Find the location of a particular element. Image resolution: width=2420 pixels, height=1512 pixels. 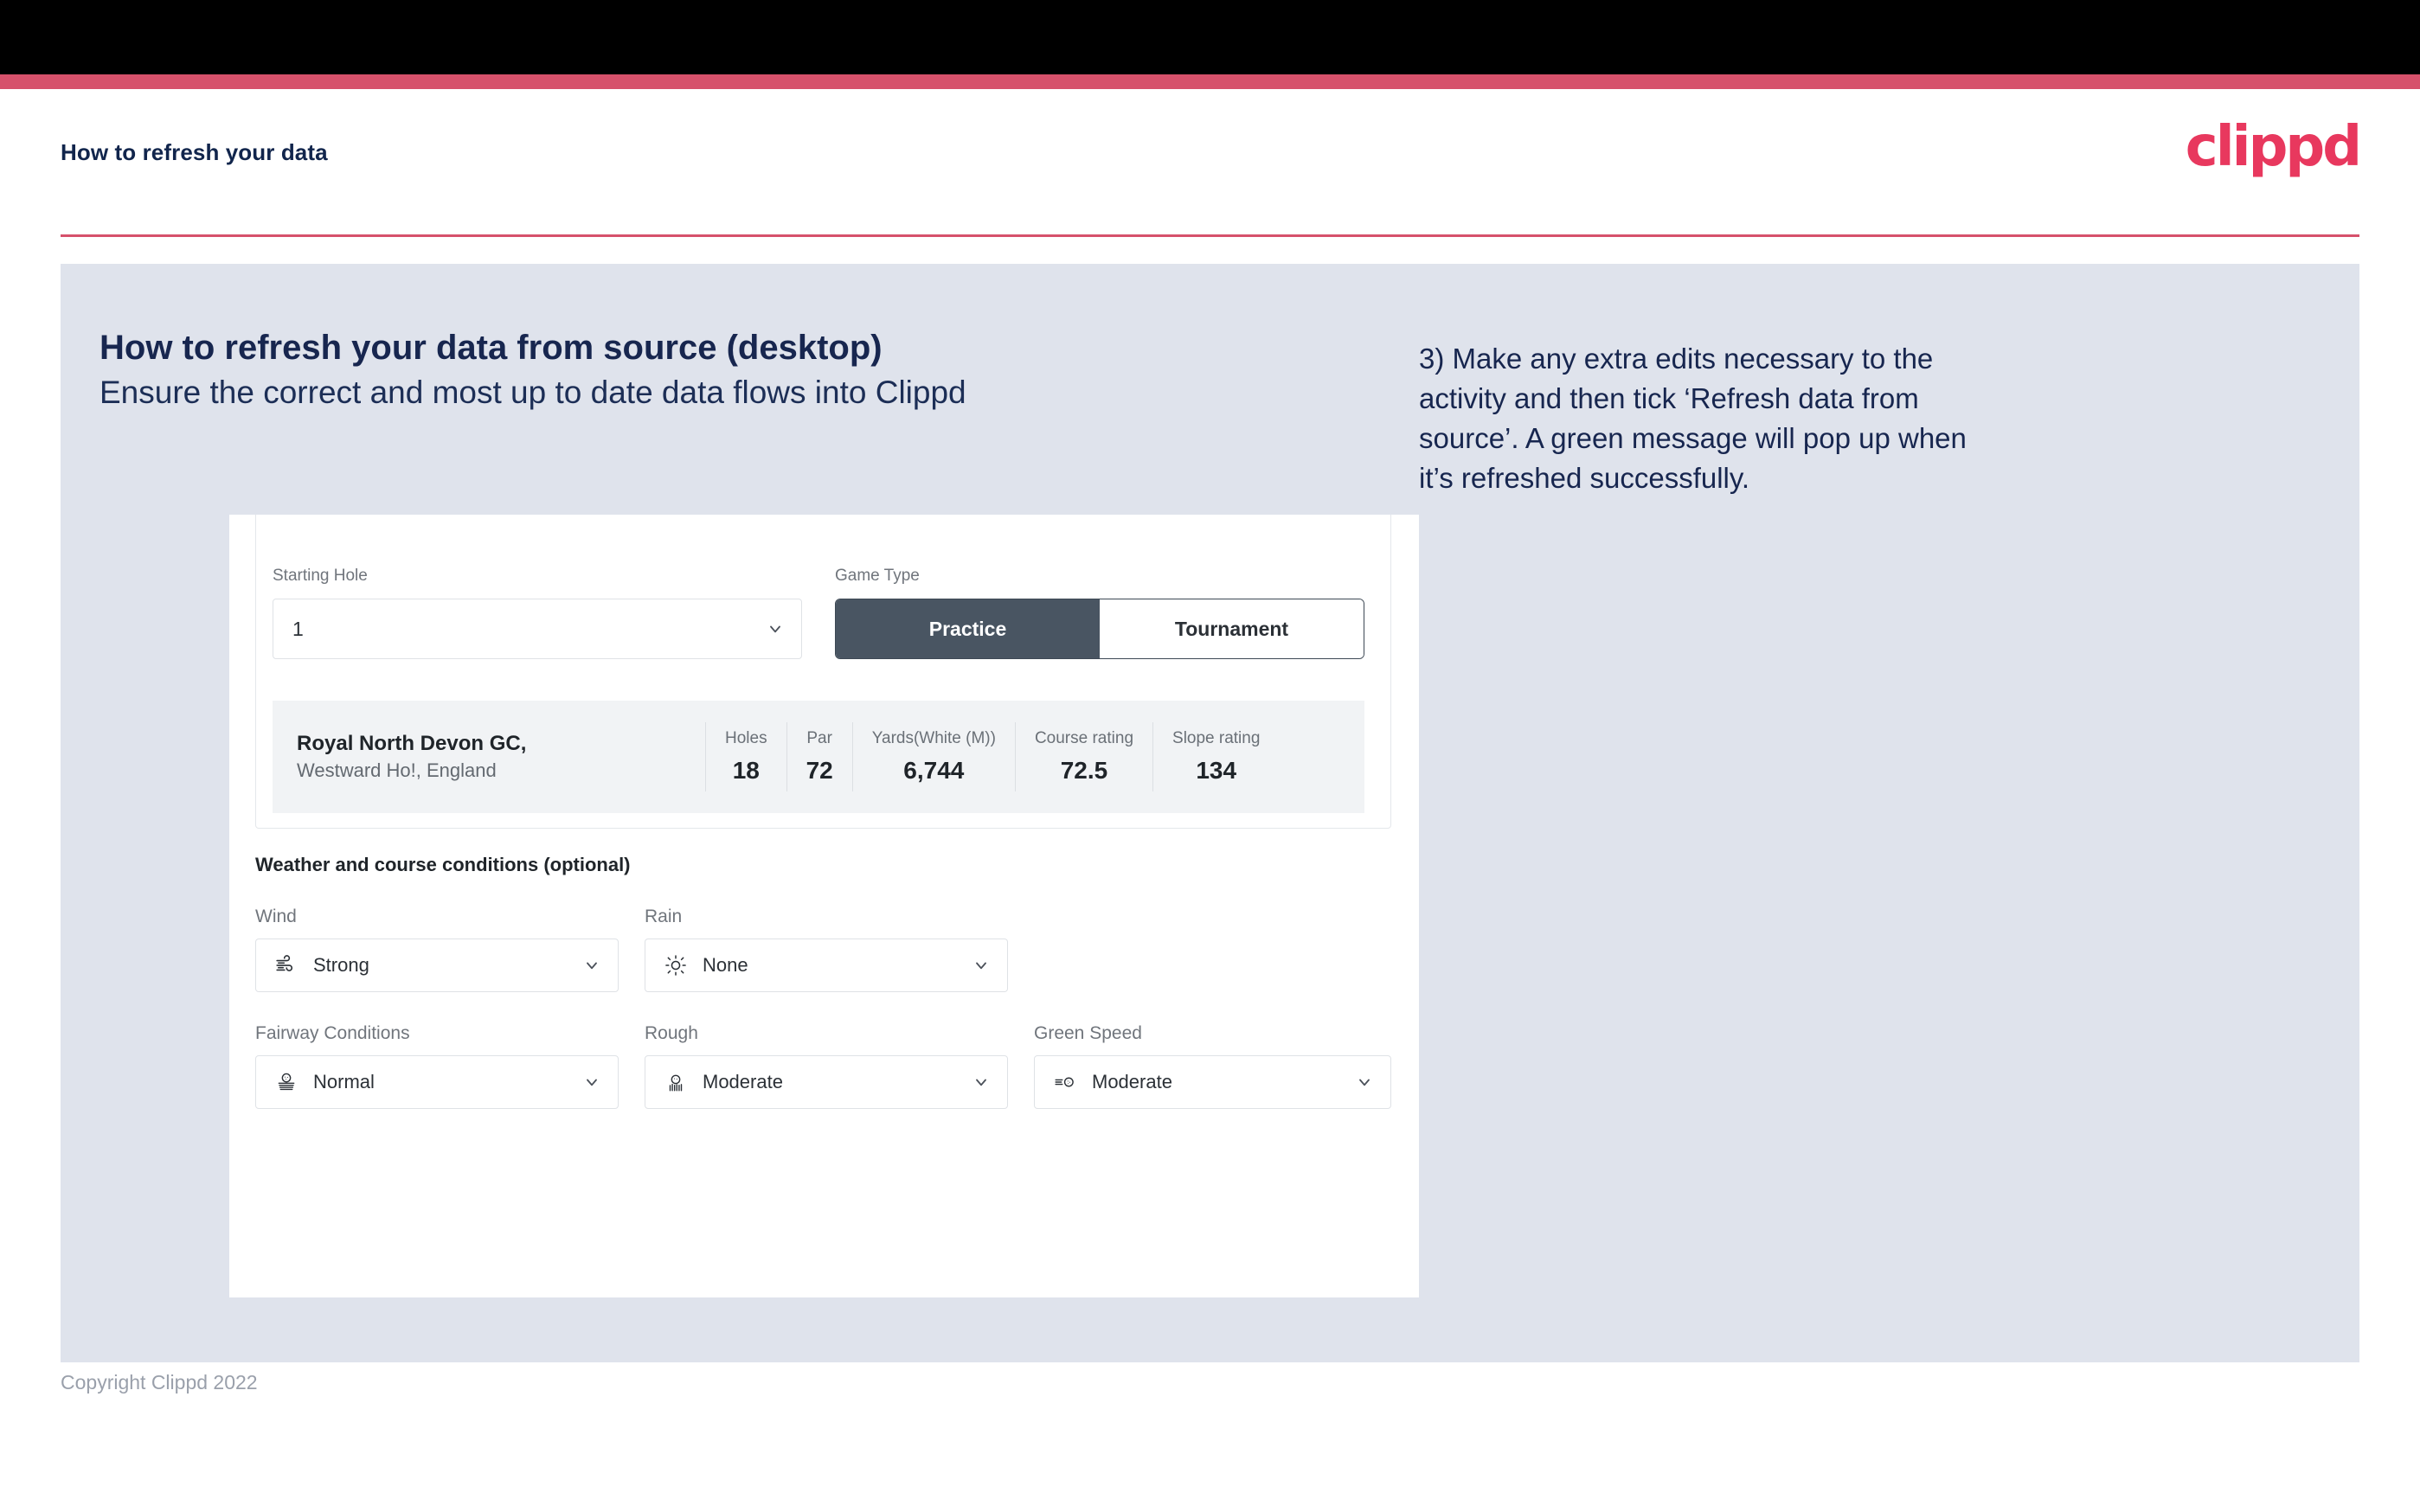

top-black-bar is located at coordinates (1210, 37).